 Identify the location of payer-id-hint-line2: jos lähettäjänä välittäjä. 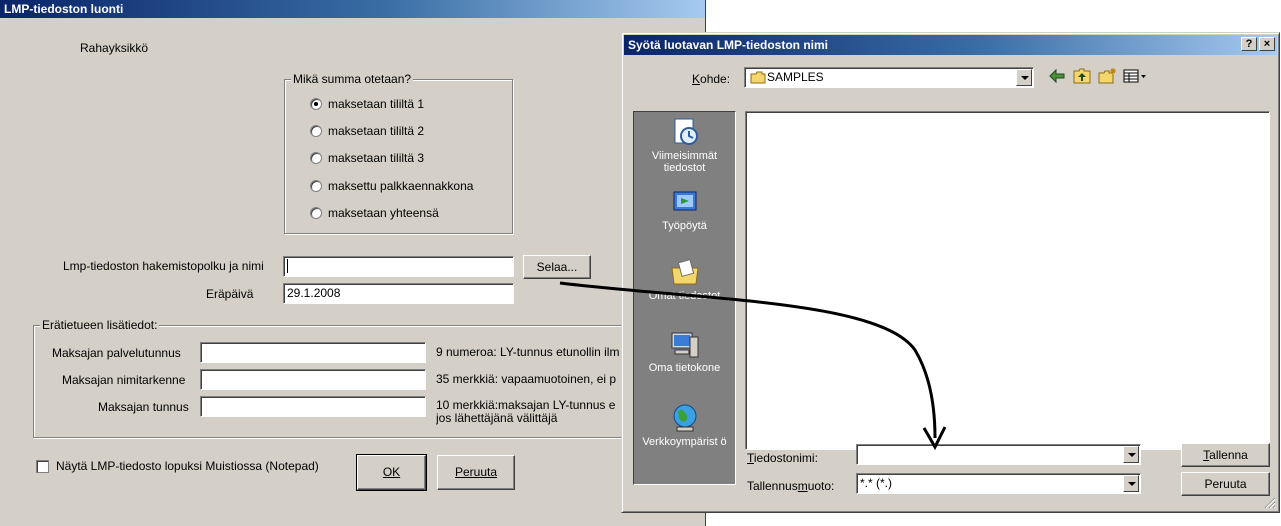
(497, 418).